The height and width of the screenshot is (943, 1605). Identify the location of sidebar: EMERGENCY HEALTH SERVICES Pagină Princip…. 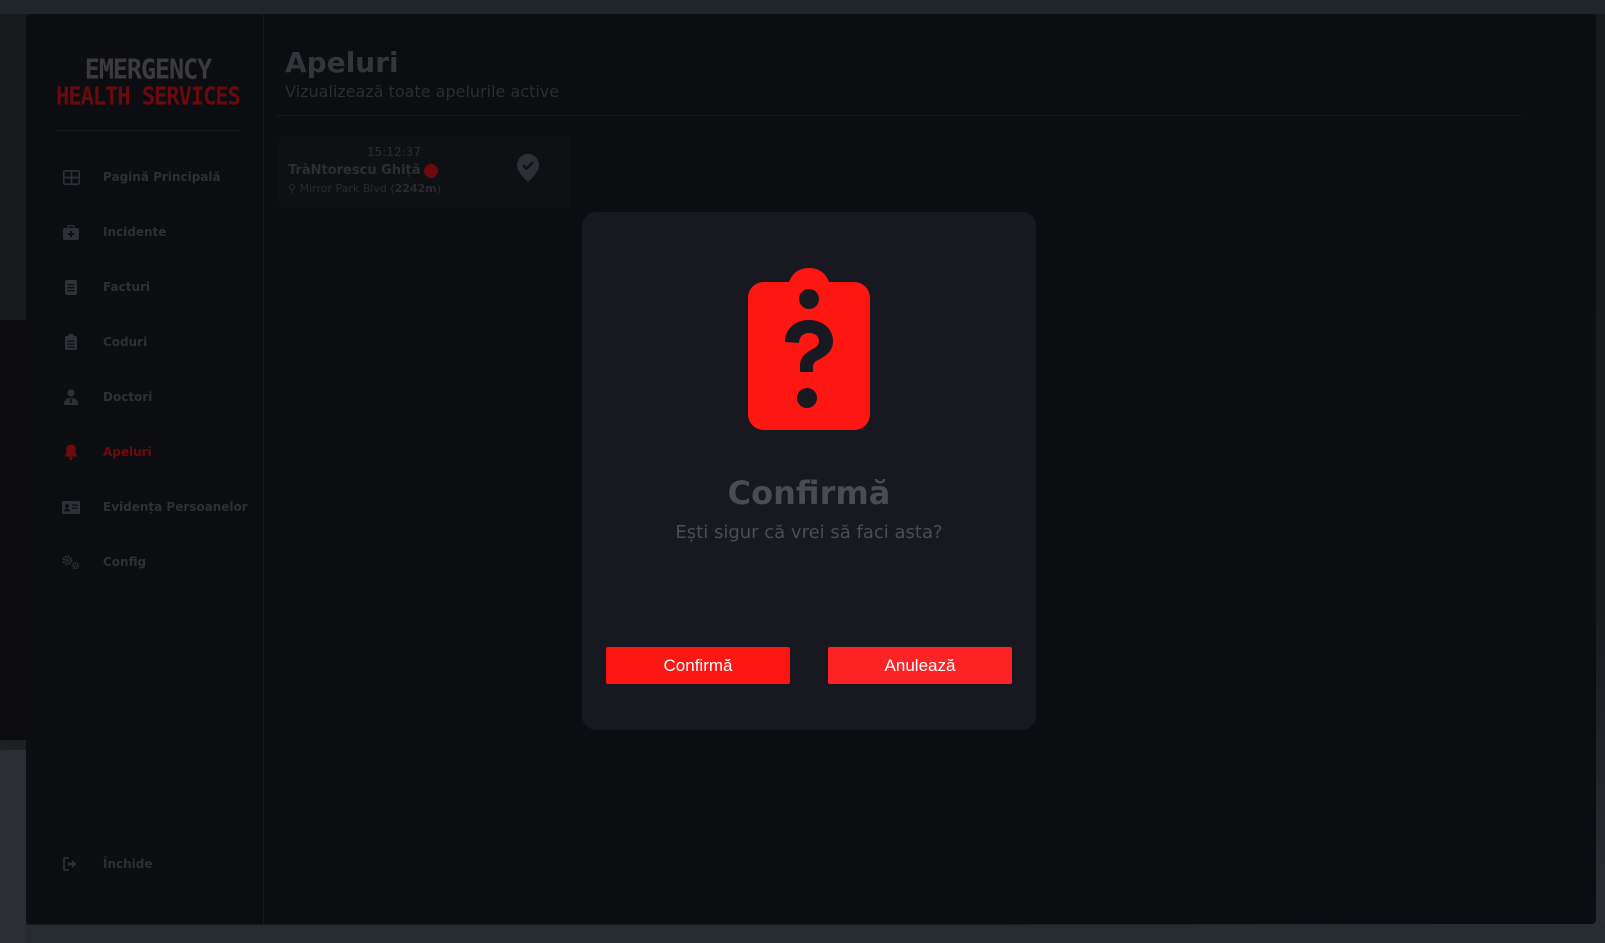
(145, 469).